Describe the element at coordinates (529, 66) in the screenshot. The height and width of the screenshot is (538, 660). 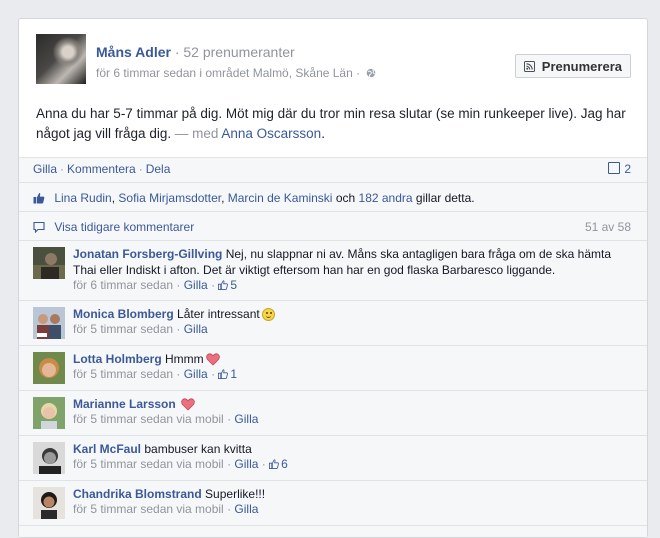
I see `rss-icon` at that location.